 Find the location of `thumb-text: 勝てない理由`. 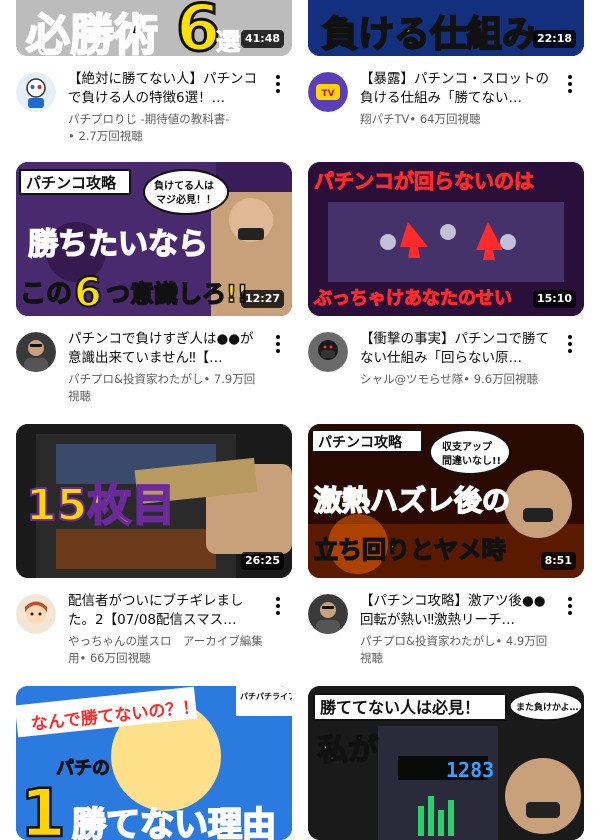

thumb-text: 勝てない理由 is located at coordinates (174, 822).